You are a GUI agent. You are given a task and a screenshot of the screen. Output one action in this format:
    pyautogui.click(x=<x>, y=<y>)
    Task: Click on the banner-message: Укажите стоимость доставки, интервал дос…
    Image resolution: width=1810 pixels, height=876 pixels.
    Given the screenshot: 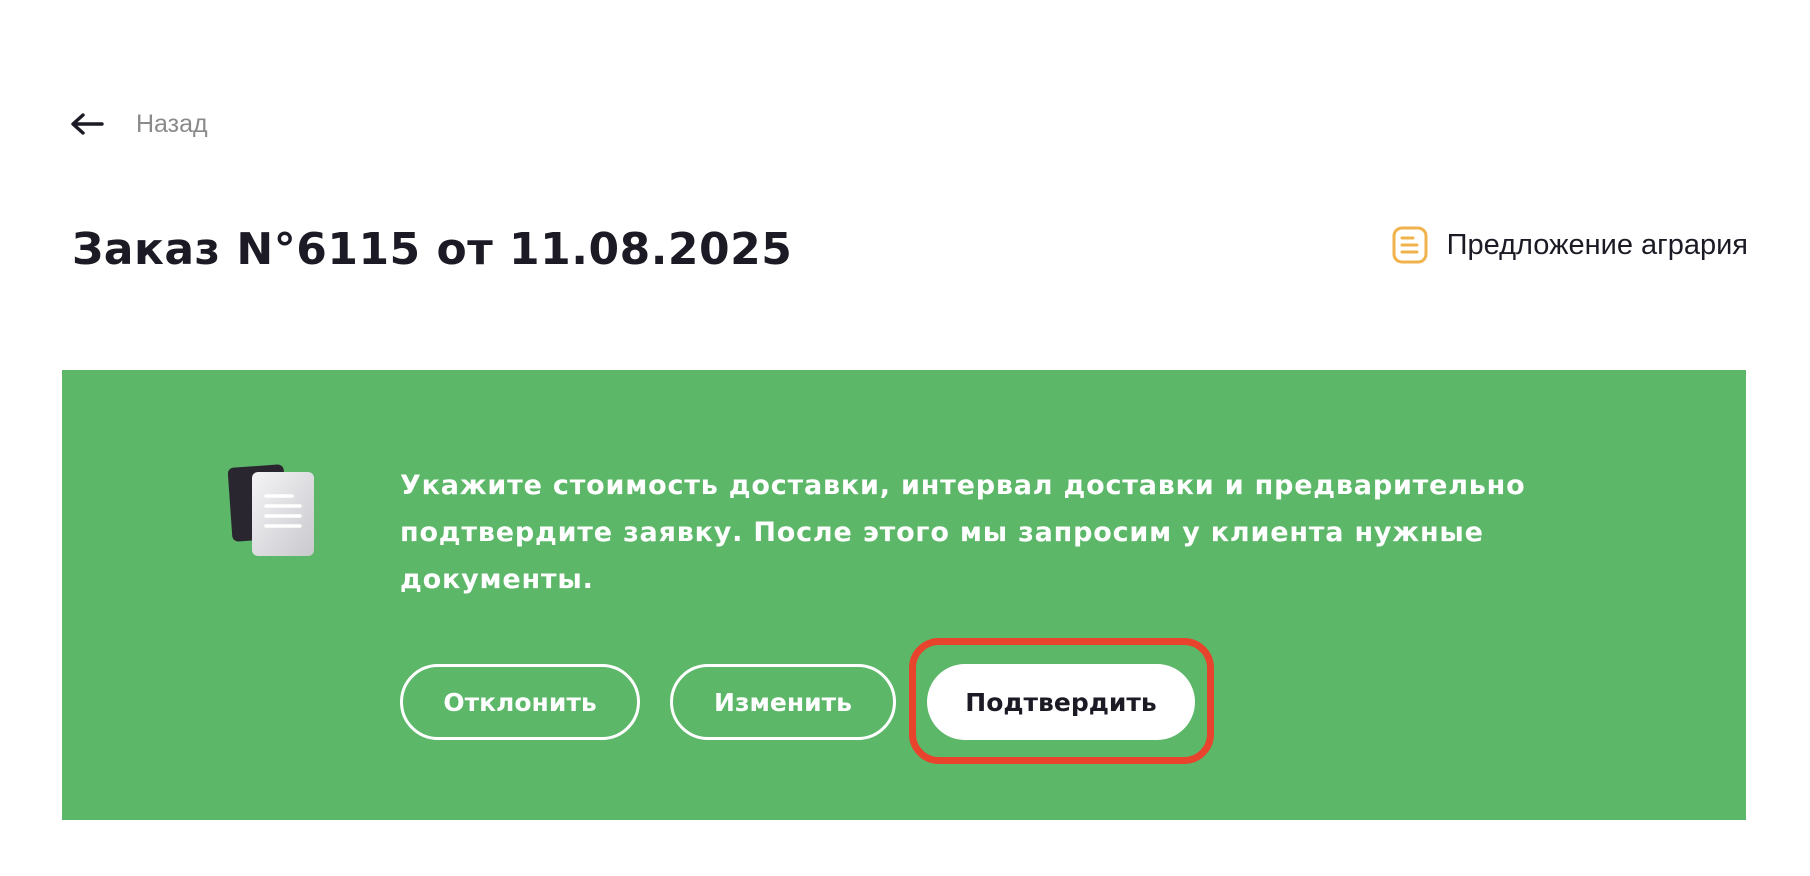 What is the action you would take?
    pyautogui.click(x=963, y=532)
    